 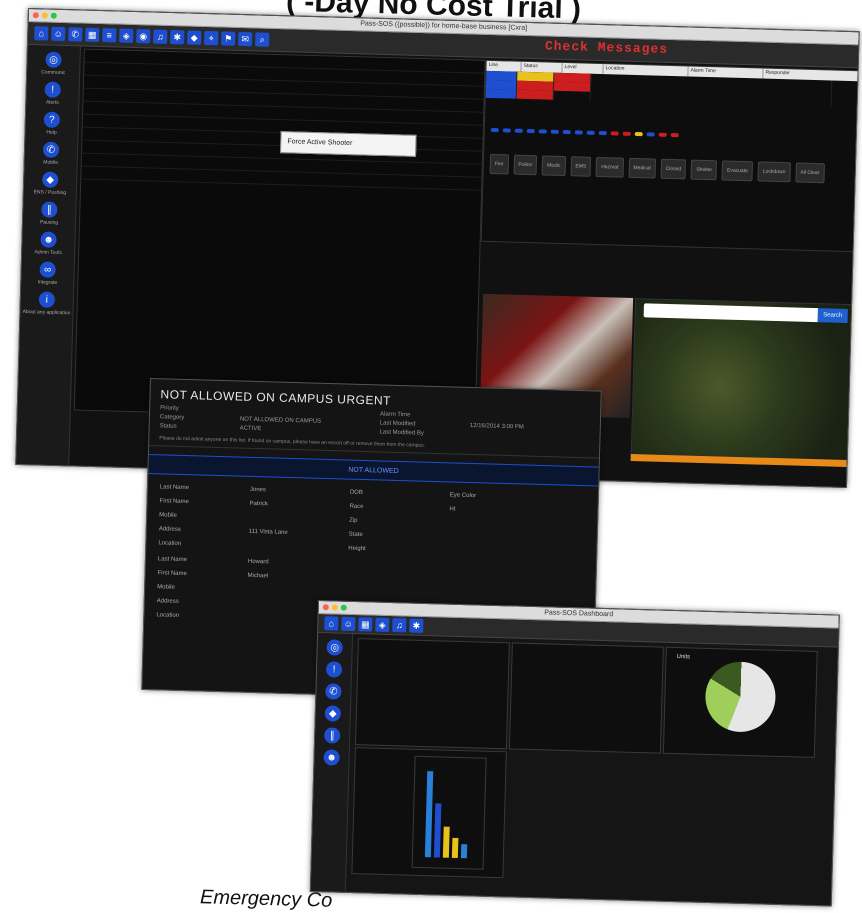 I want to click on field-label: Last Modified, so click(x=397, y=424).